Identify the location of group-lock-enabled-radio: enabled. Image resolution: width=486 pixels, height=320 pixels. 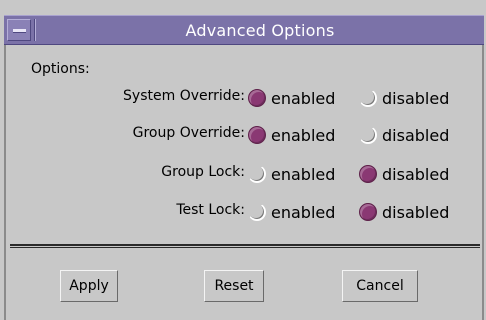
(291, 174).